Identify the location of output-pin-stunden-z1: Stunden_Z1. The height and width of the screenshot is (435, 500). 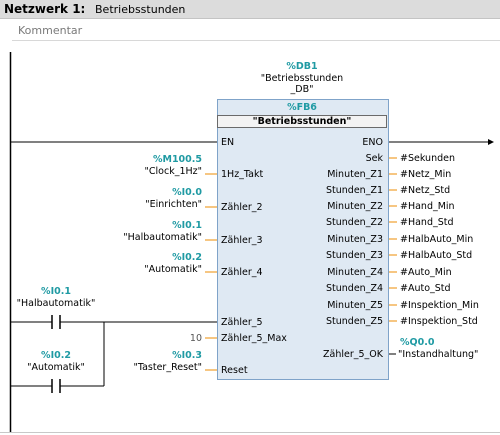
(341, 190).